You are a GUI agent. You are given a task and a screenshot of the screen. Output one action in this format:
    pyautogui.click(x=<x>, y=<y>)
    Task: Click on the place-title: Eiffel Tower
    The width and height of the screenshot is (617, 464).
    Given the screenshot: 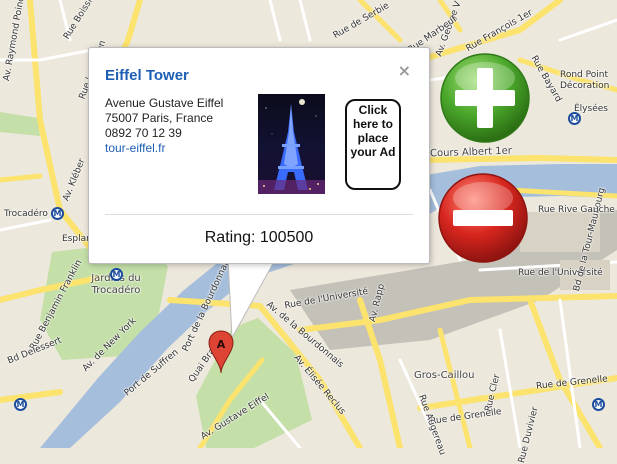 What is the action you would take?
    pyautogui.click(x=147, y=75)
    